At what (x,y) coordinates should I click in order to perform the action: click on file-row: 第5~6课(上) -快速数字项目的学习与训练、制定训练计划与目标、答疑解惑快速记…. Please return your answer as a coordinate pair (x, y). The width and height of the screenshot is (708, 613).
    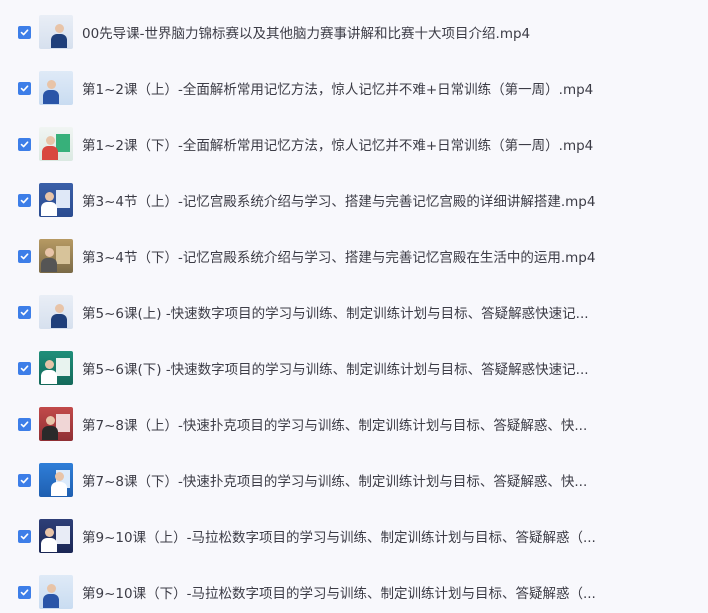
    Looking at the image, I should click on (354, 312).